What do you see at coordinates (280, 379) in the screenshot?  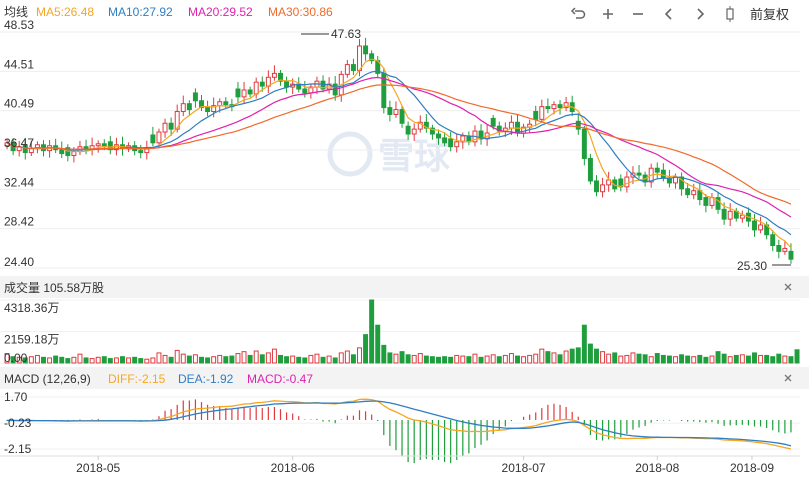 I see `macd-value-label: MACD:-0.47` at bounding box center [280, 379].